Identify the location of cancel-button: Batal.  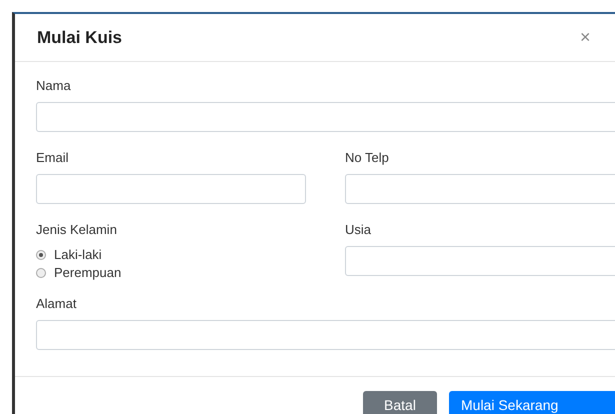
(400, 402).